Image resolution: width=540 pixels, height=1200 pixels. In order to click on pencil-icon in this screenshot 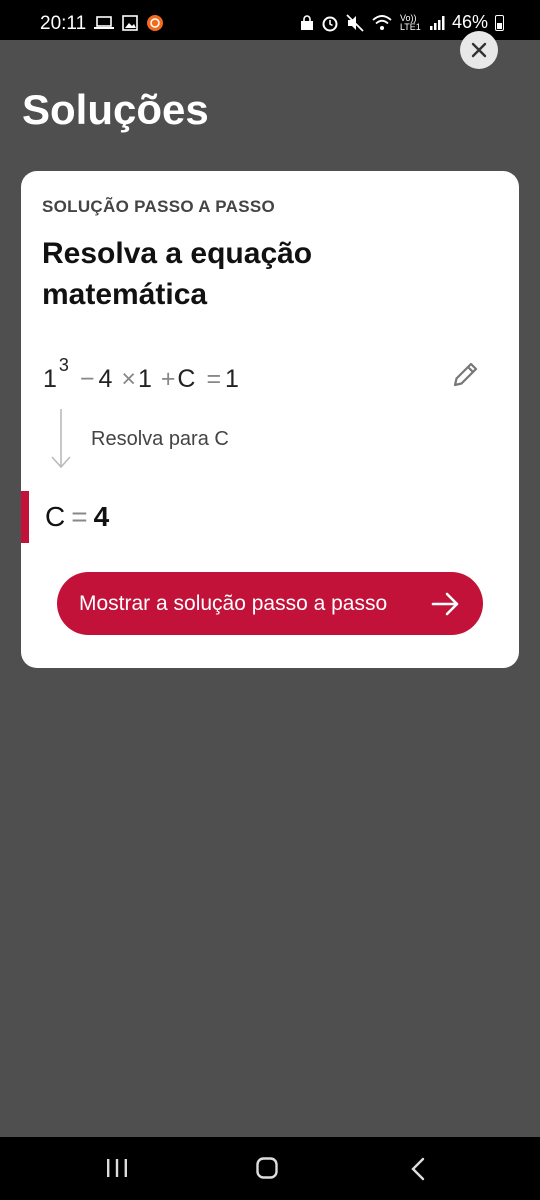, I will do `click(465, 374)`.